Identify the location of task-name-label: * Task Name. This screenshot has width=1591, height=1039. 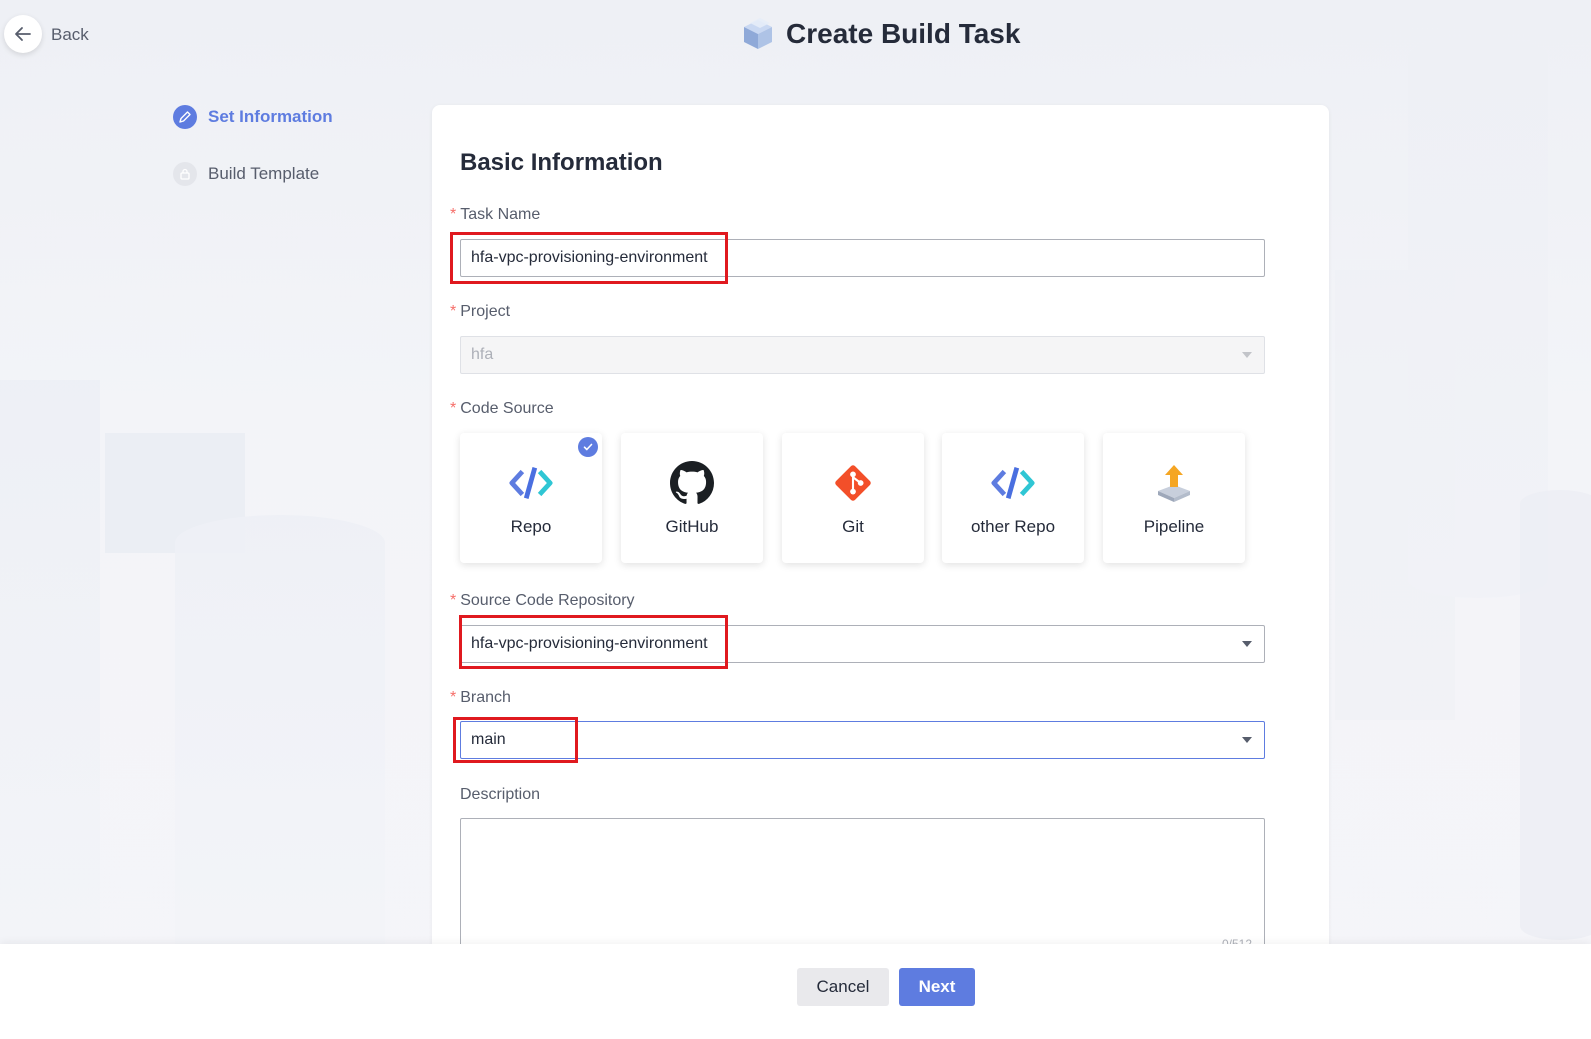
(495, 214).